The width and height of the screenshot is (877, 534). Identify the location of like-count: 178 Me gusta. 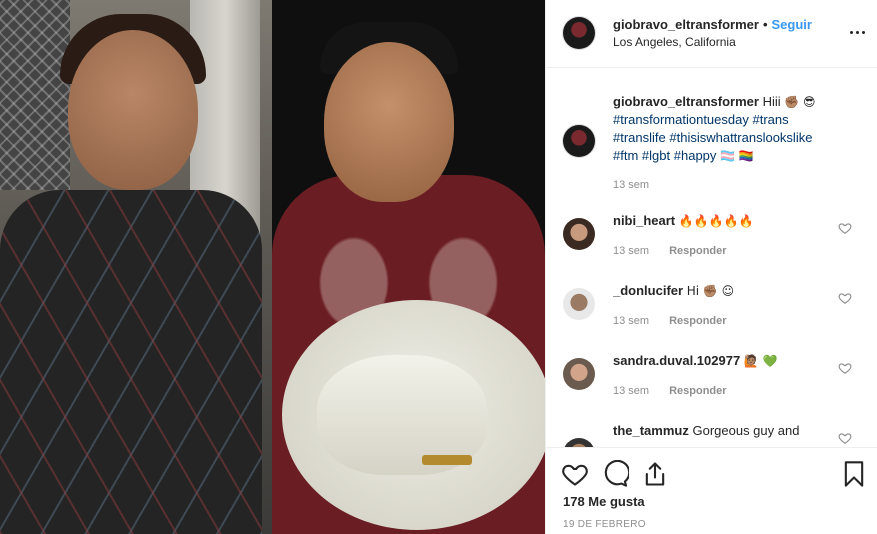
(604, 501).